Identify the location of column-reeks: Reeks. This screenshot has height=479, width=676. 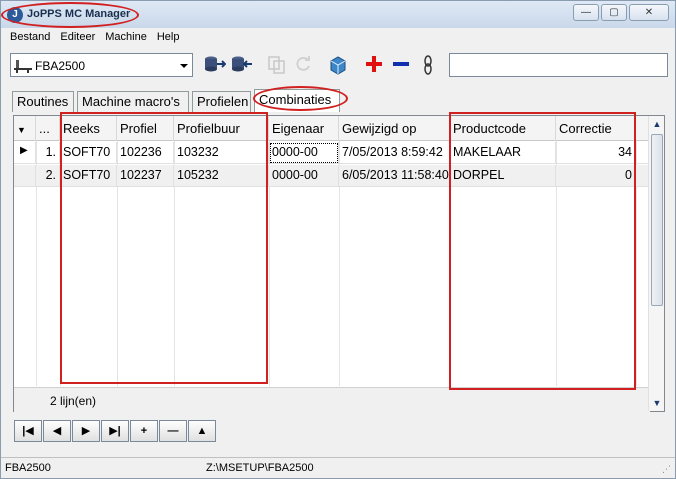
(88, 128).